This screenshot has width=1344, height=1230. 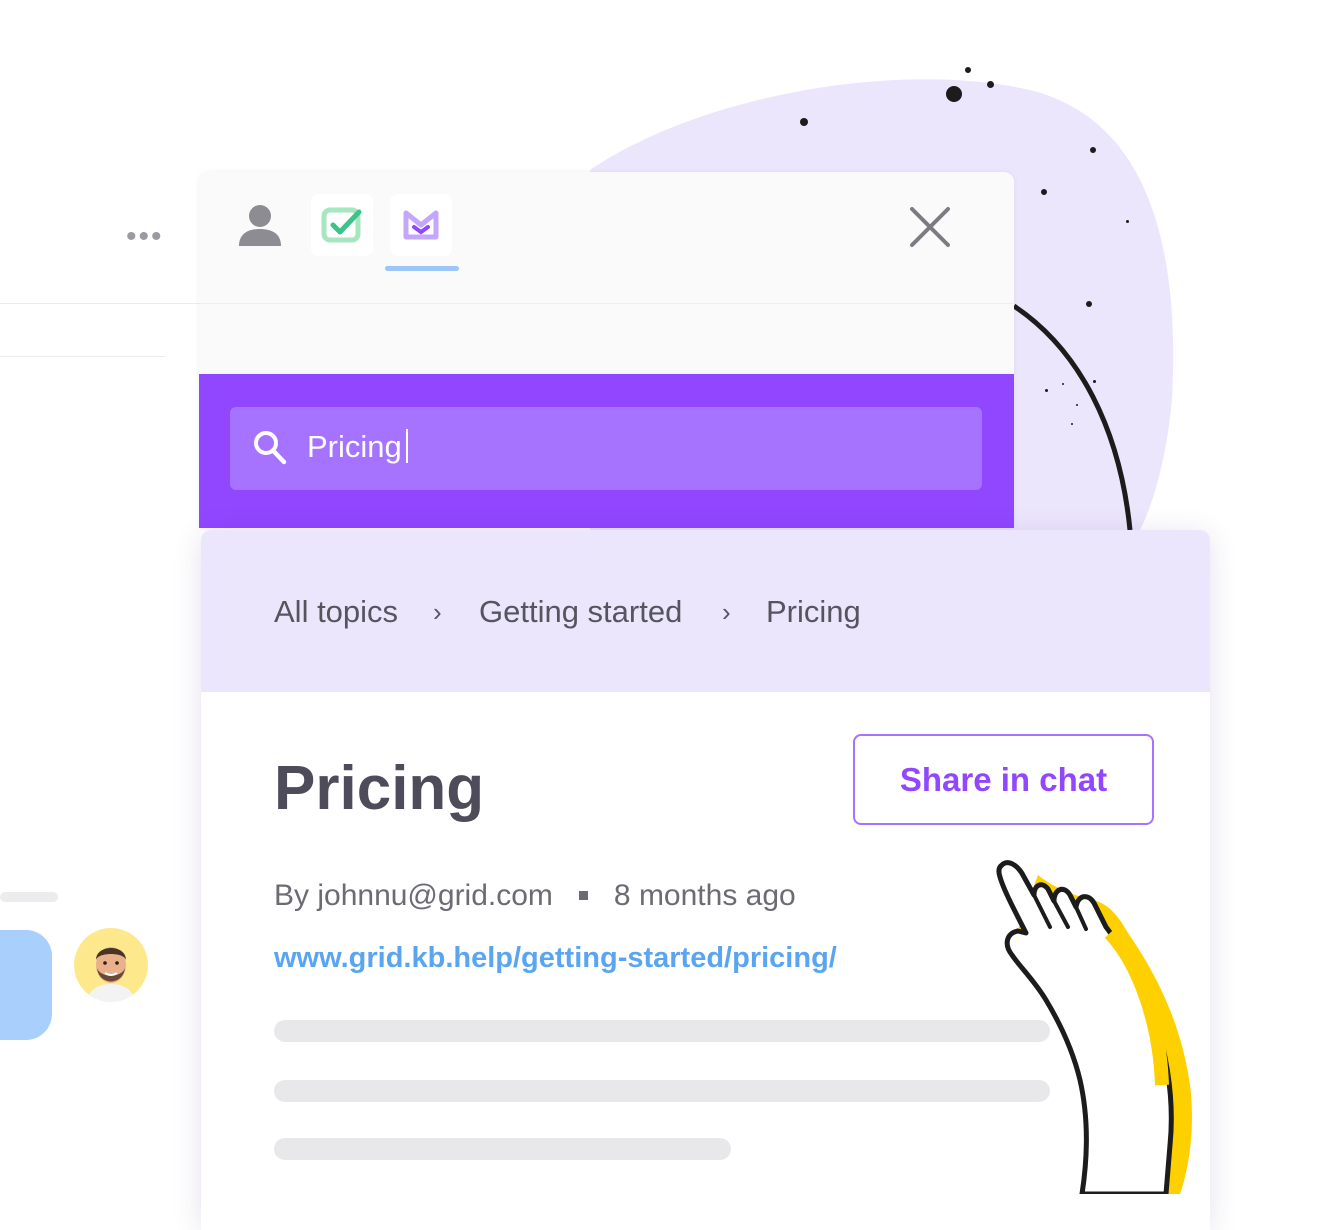 What do you see at coordinates (580, 612) in the screenshot?
I see `breadcrumb-item-getting-started: Getting started` at bounding box center [580, 612].